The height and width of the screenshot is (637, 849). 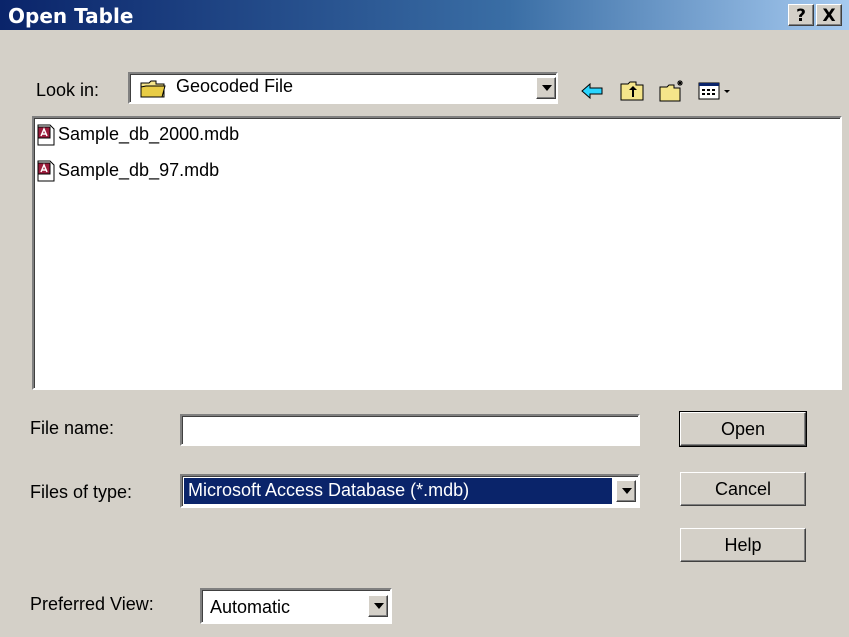 I want to click on file-name-input, so click(x=410, y=430).